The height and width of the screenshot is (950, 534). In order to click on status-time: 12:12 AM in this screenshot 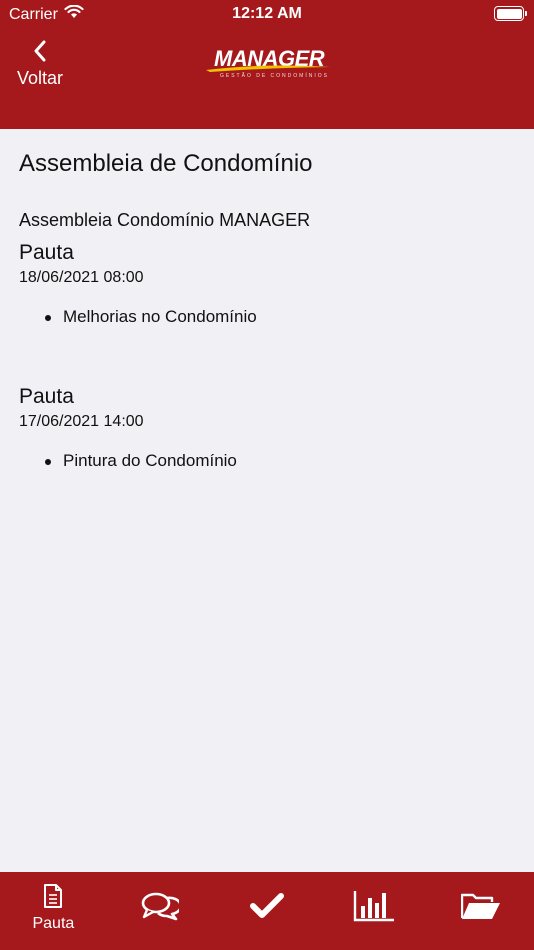, I will do `click(267, 13)`.